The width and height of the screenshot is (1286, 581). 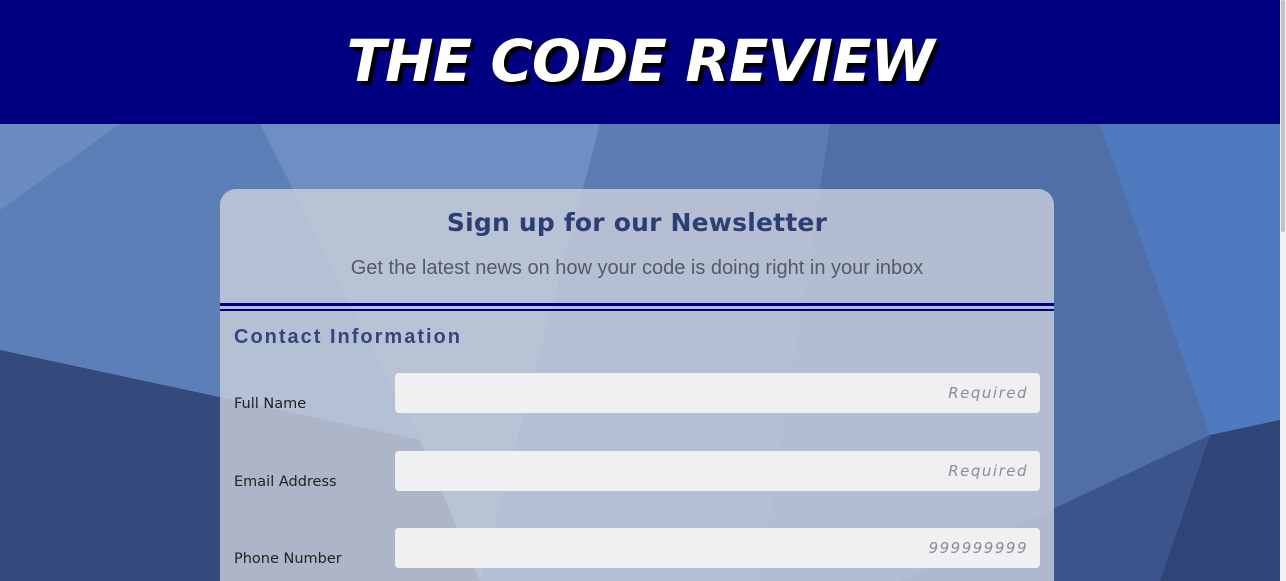 I want to click on full-name-input, so click(x=717, y=393).